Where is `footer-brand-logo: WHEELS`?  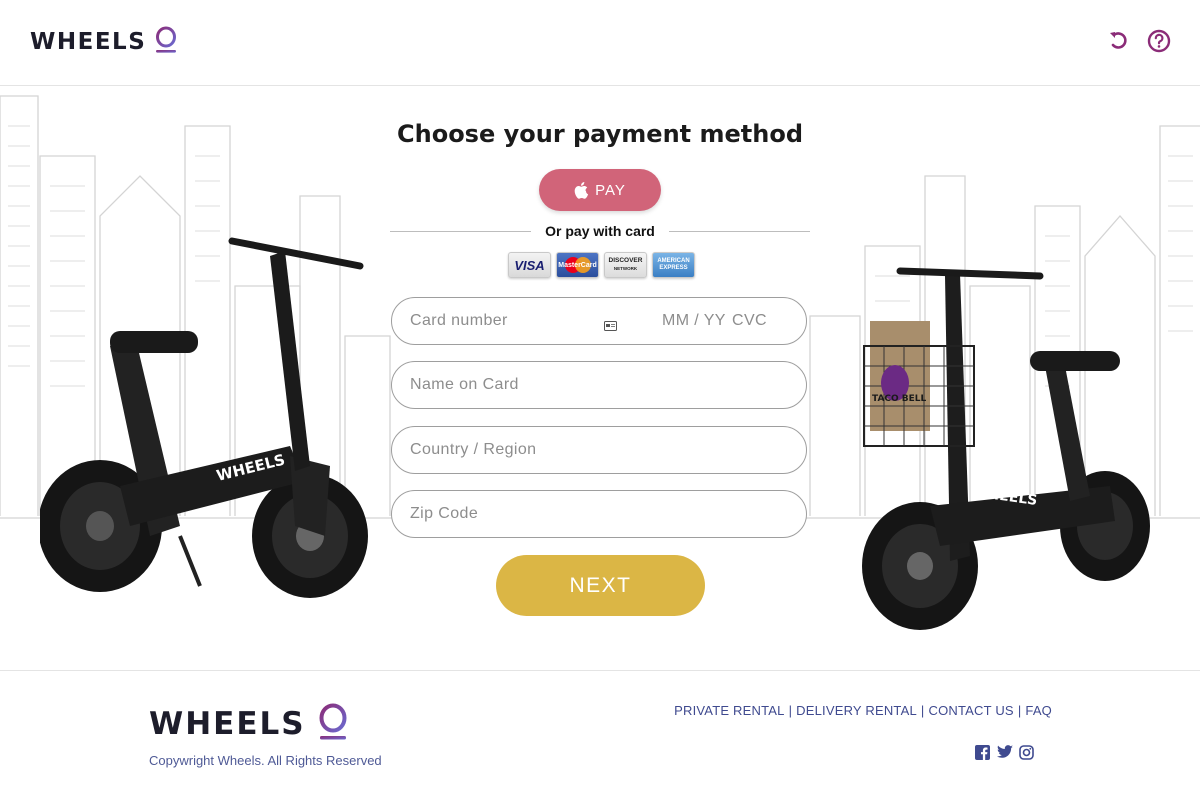 footer-brand-logo: WHEELS is located at coordinates (248, 724).